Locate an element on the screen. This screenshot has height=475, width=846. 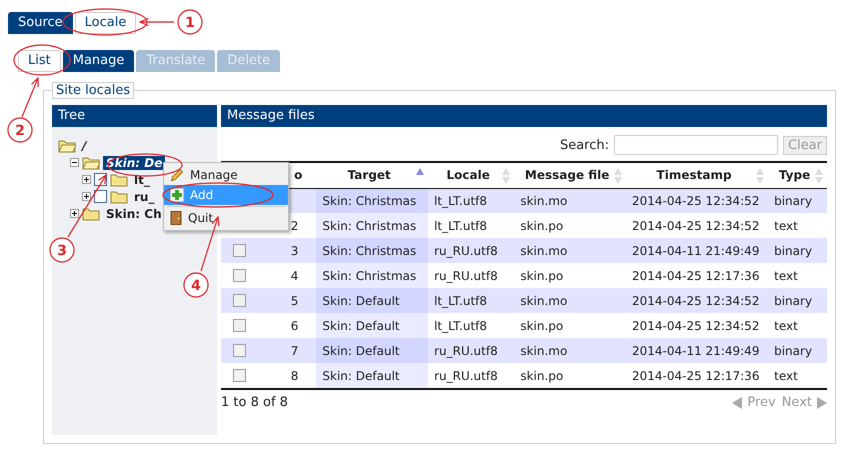
table-cell: 3 is located at coordinates (294, 251).